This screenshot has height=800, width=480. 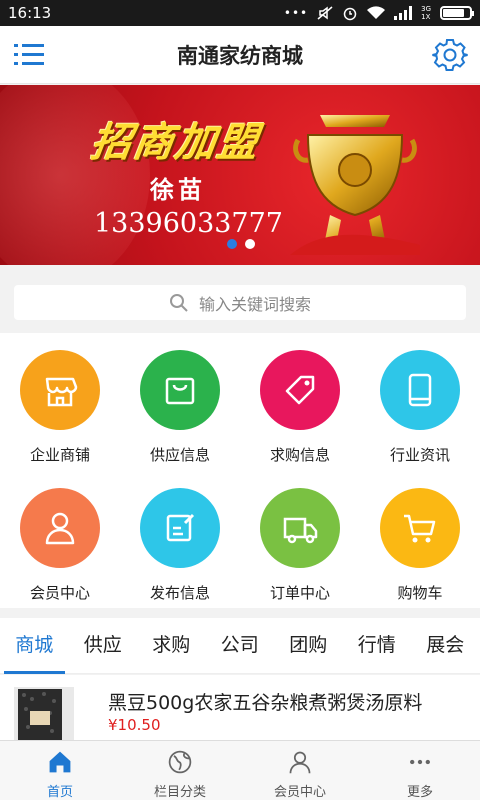 I want to click on grid-item-label: 发布信息, so click(x=179, y=593).